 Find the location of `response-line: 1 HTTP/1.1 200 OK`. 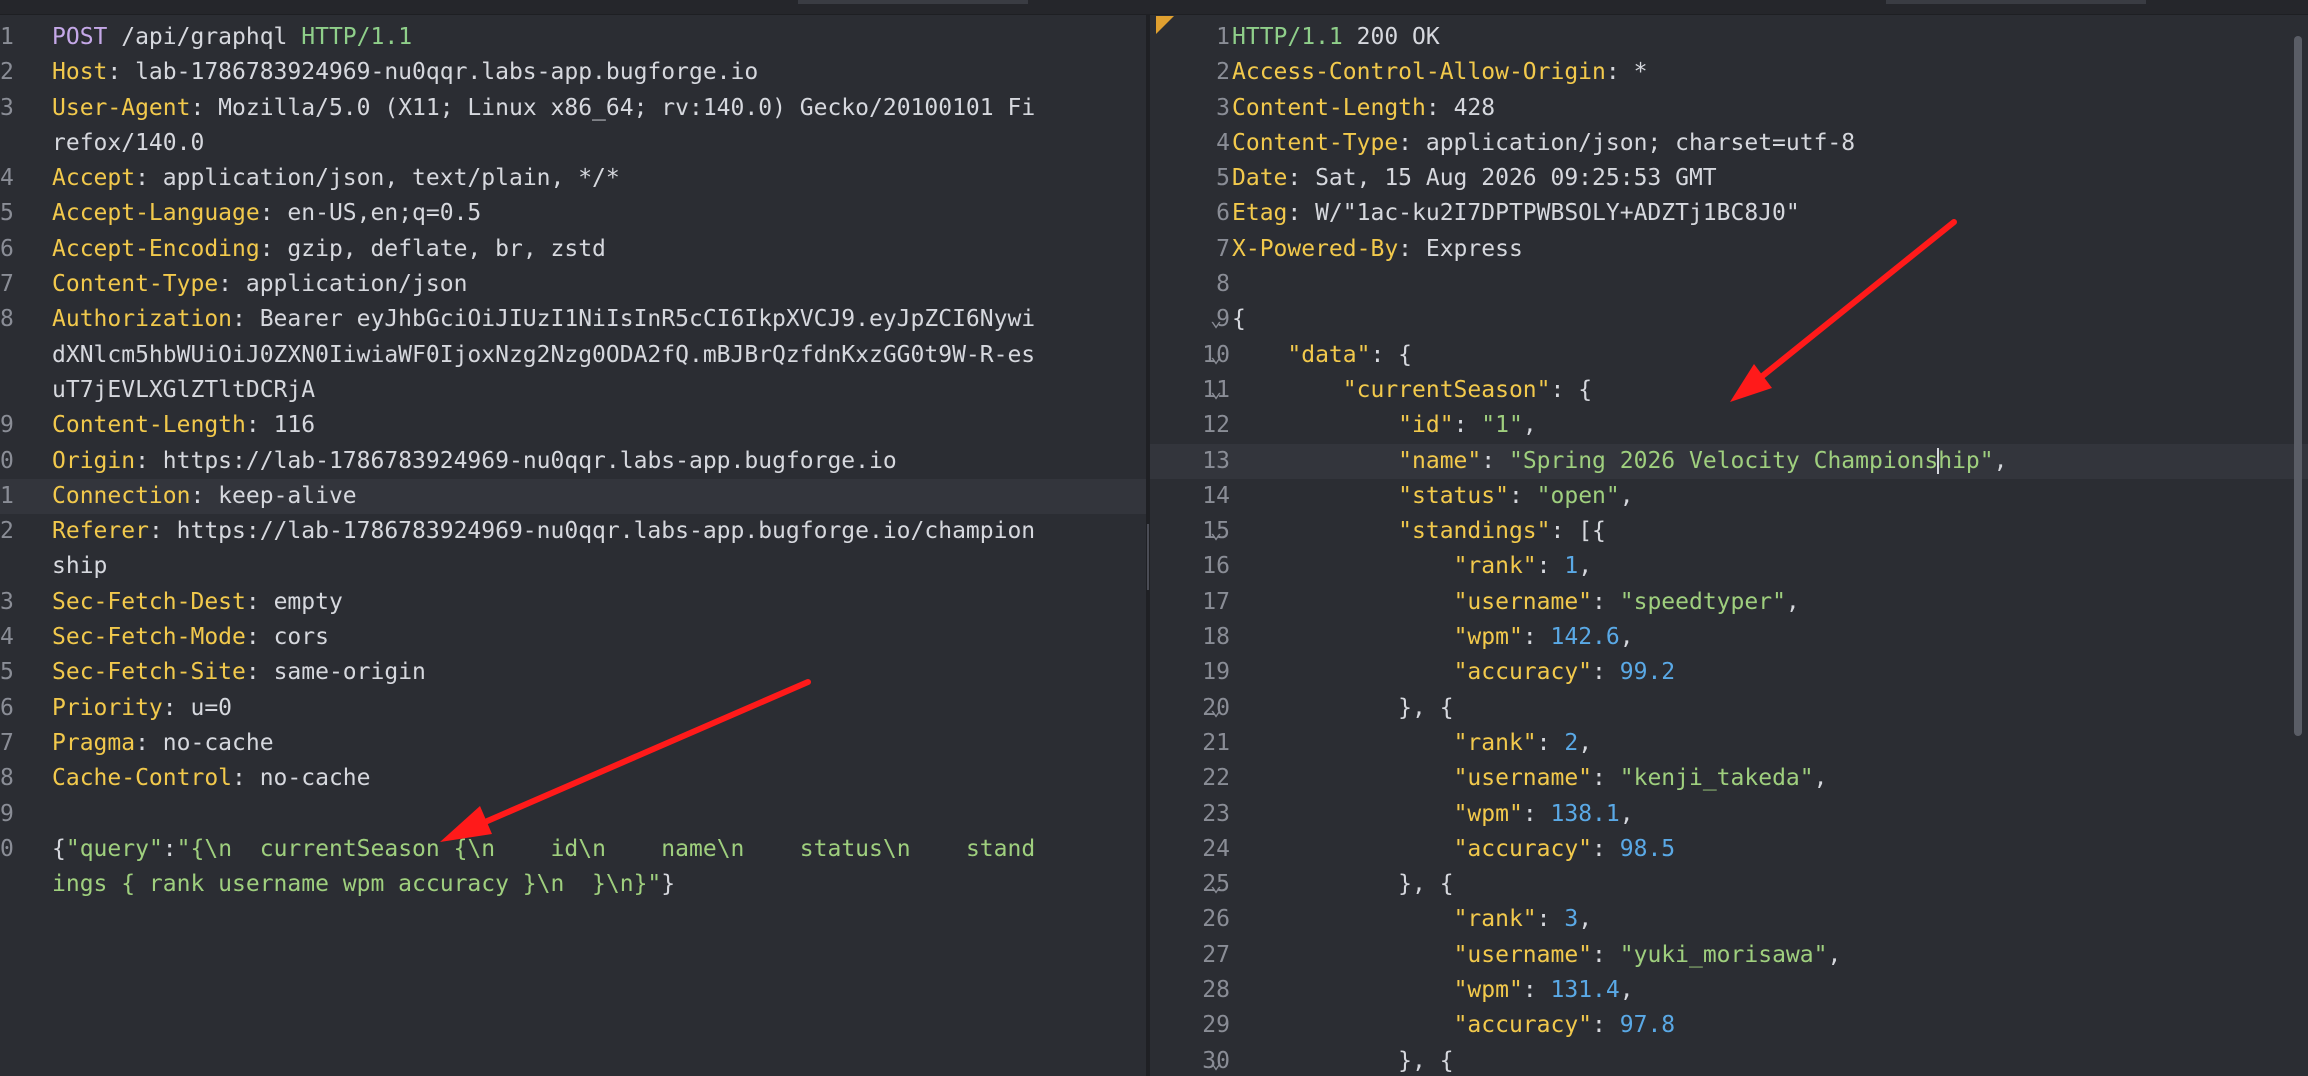

response-line: 1 HTTP/1.1 200 OK is located at coordinates (1729, 37).